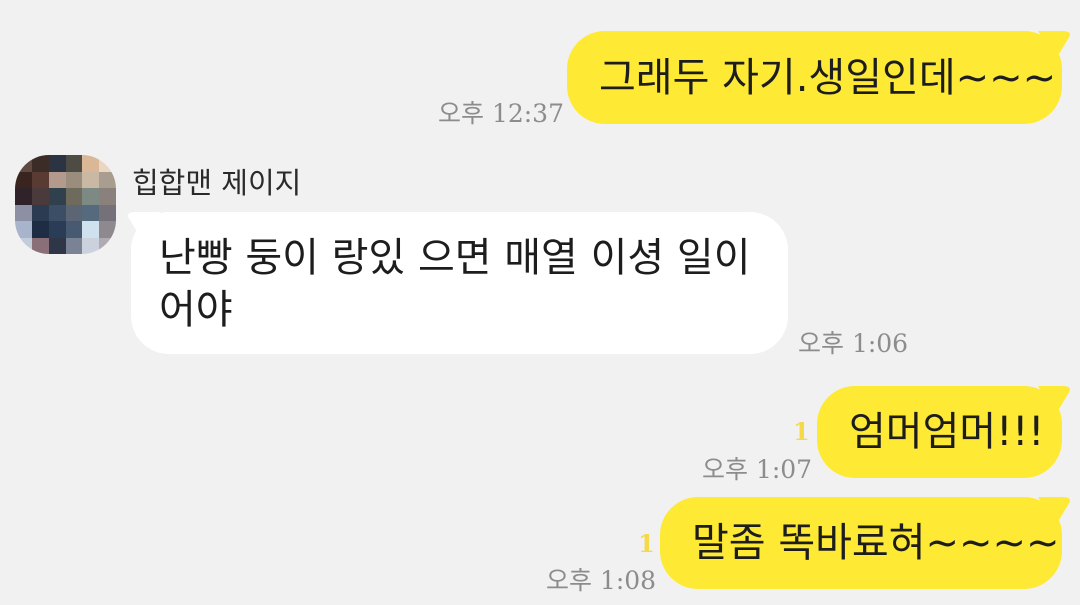 The height and width of the screenshot is (605, 1080). What do you see at coordinates (853, 343) in the screenshot?
I see `message-timestamp: 오후 1:06` at bounding box center [853, 343].